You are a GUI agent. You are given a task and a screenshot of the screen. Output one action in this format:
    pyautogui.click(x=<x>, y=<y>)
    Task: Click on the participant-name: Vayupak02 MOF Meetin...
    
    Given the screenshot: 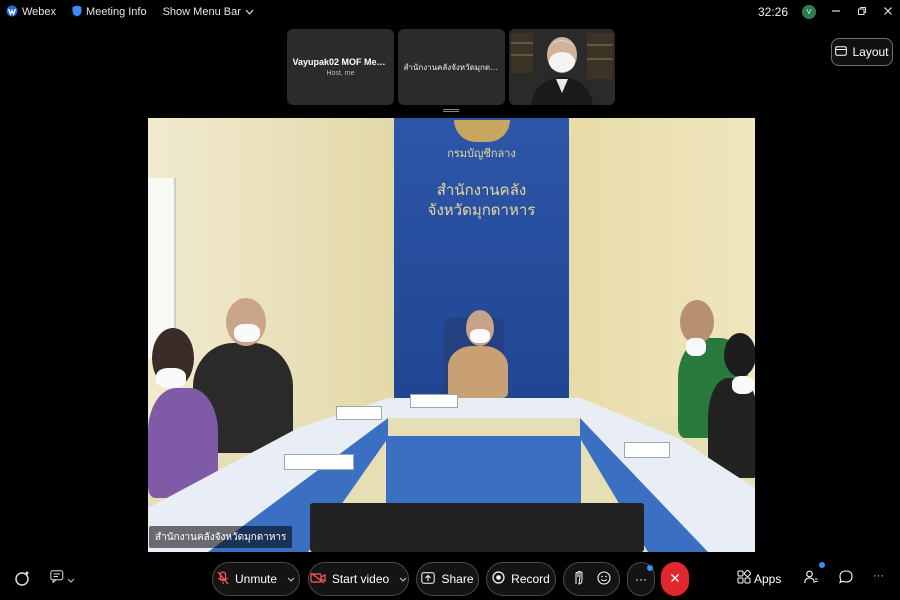 What is the action you would take?
    pyautogui.click(x=340, y=62)
    